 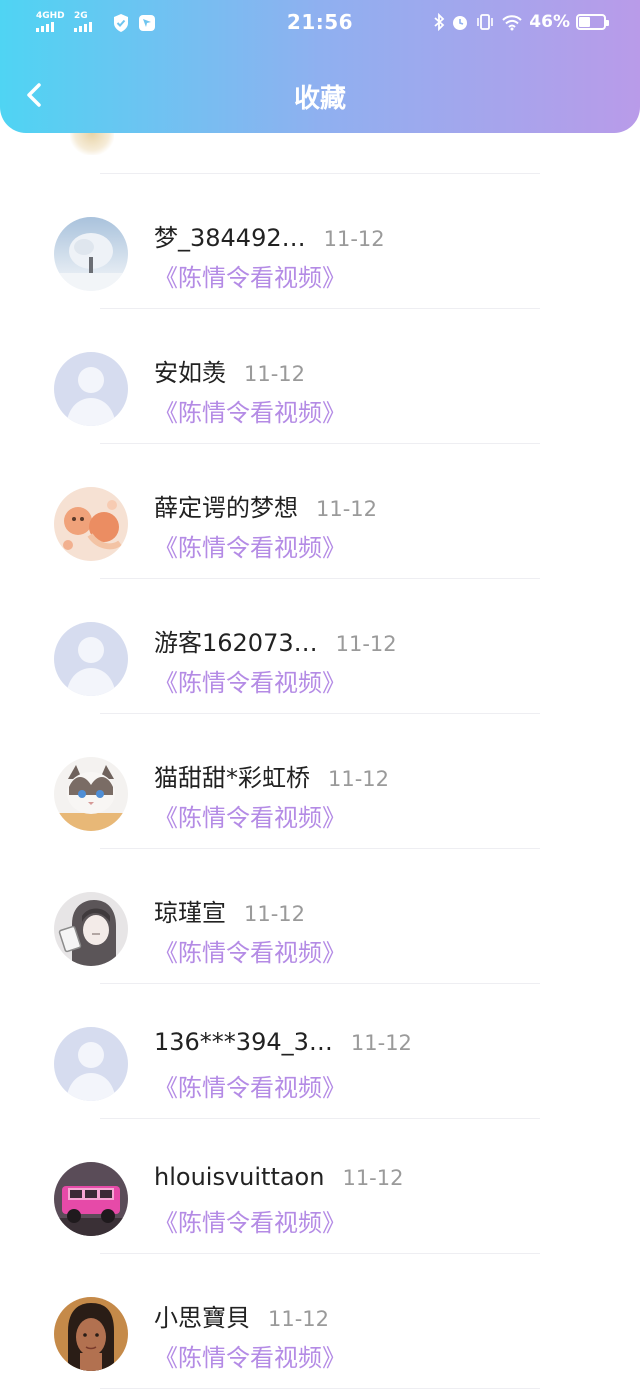 I want to click on name-row: 薛定谔的梦想 11-12, so click(x=265, y=505).